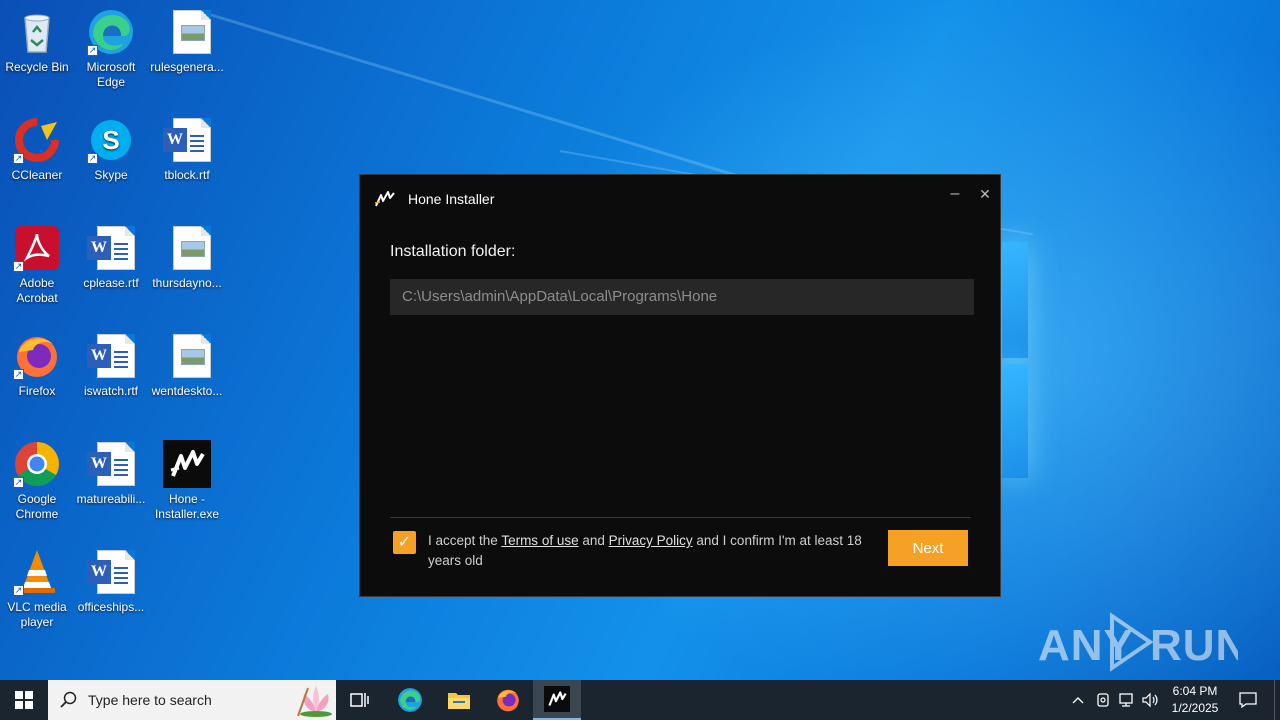 The width and height of the screenshot is (1280, 720). What do you see at coordinates (557, 700) in the screenshot?
I see `taskbar-hone-installer-button` at bounding box center [557, 700].